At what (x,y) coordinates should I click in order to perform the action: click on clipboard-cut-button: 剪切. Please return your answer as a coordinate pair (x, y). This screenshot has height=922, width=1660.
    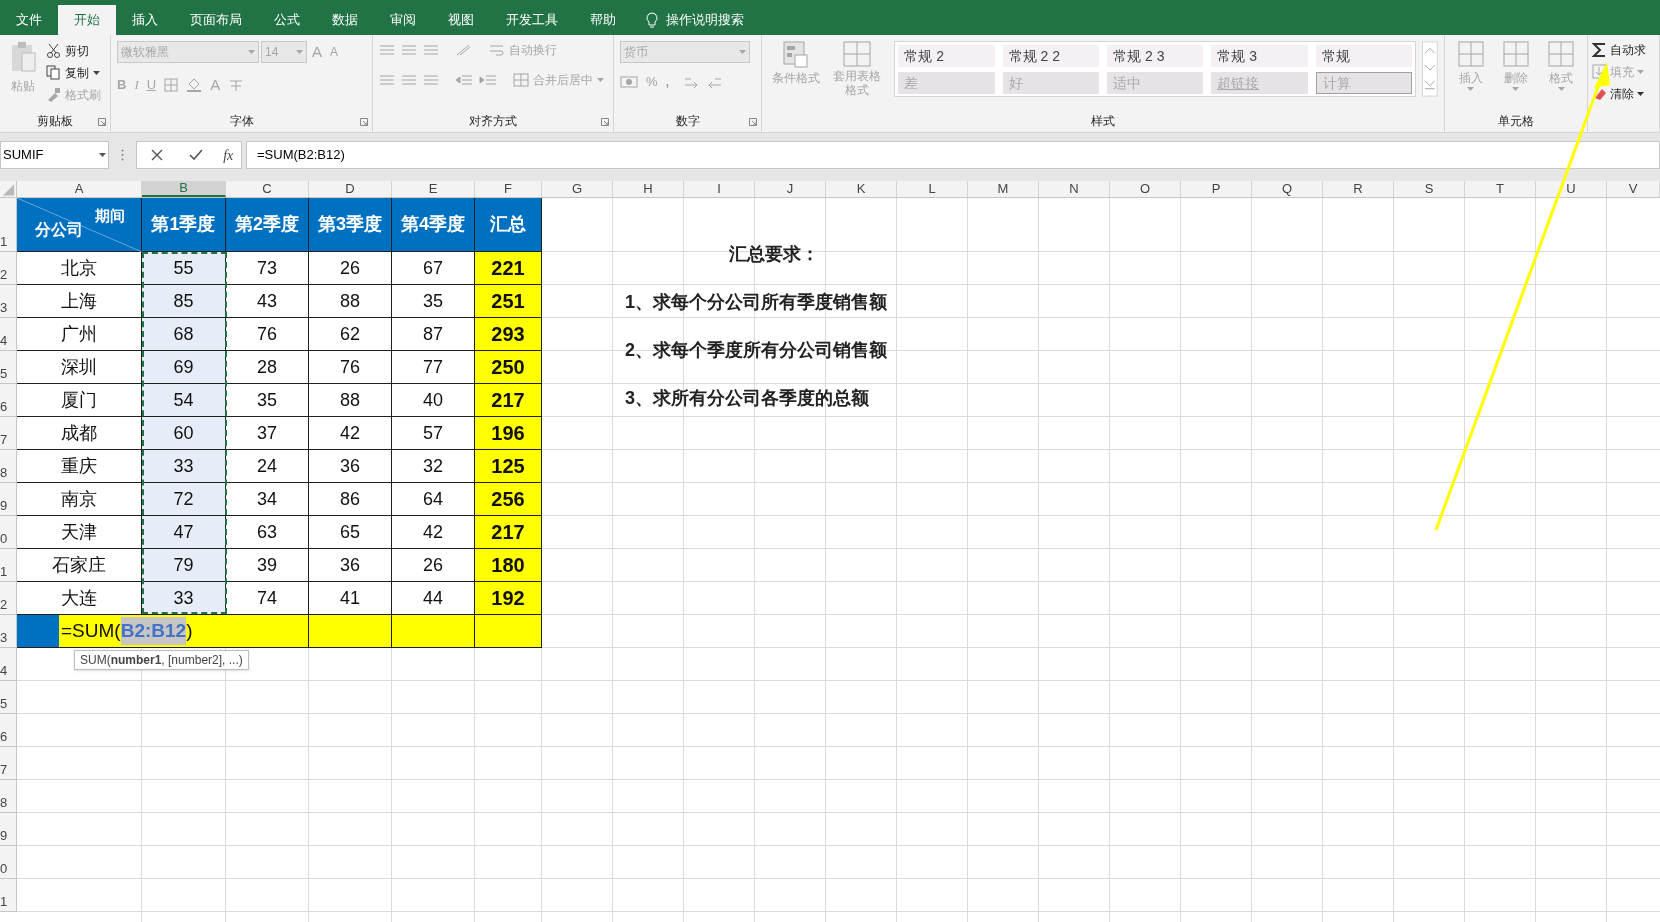
    Looking at the image, I should click on (73, 50).